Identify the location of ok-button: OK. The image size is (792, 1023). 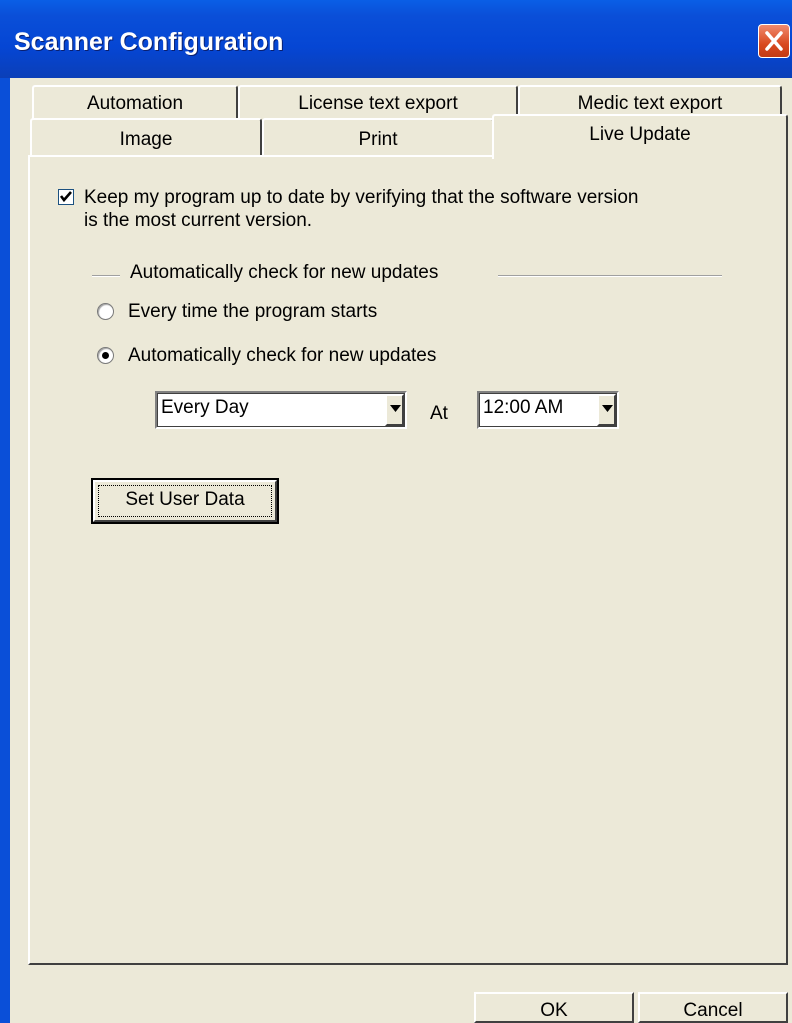
(554, 1007).